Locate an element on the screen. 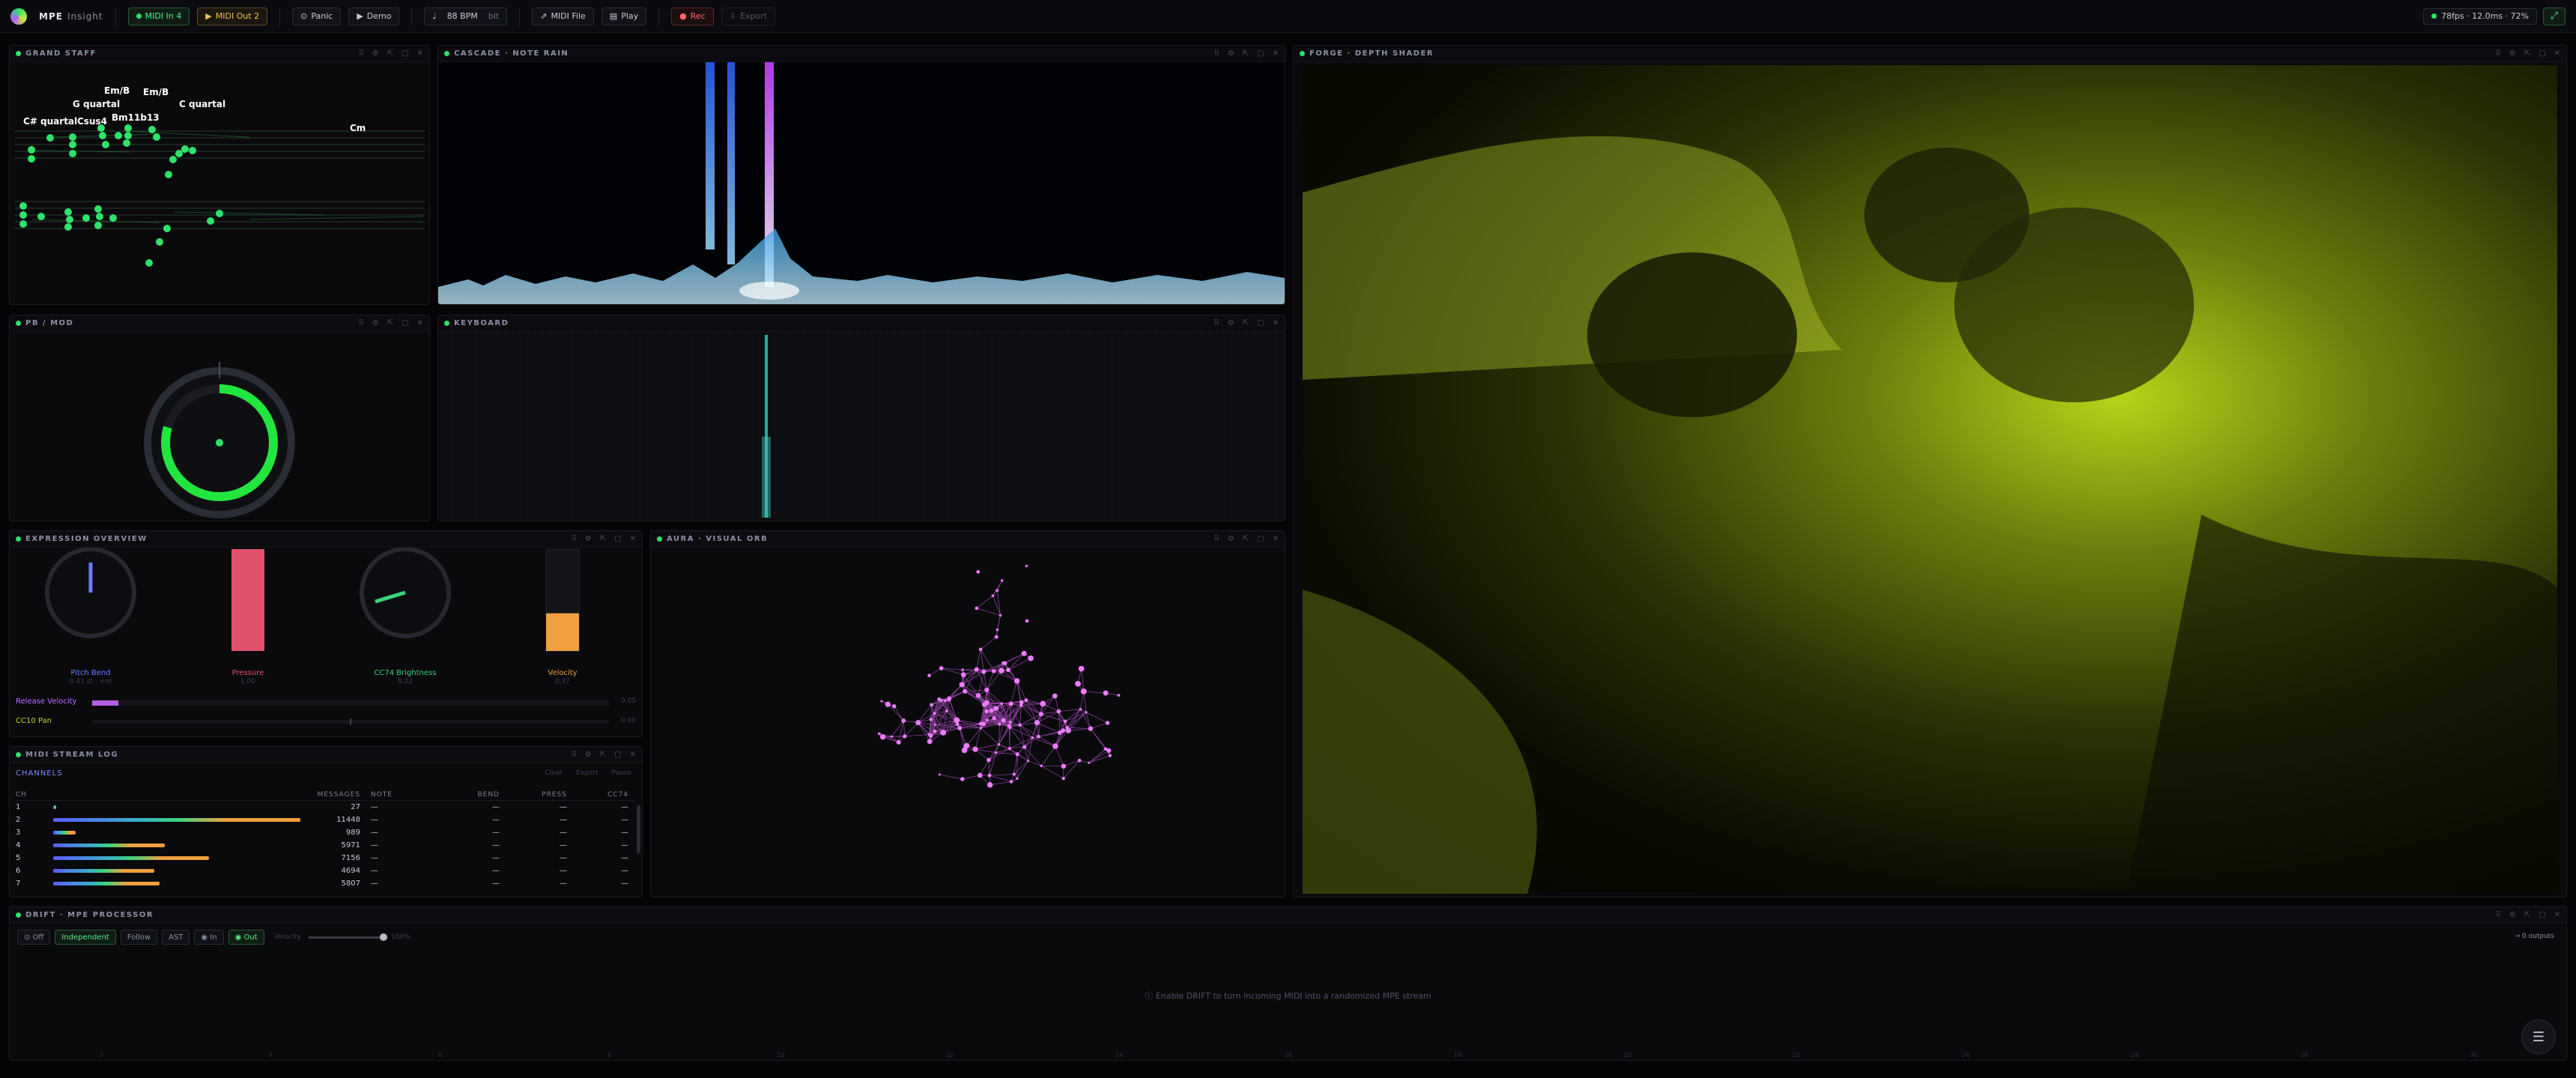 Image resolution: width=2576 pixels, height=1078 pixels. fullscreen-button: ⤢ is located at coordinates (2555, 16).